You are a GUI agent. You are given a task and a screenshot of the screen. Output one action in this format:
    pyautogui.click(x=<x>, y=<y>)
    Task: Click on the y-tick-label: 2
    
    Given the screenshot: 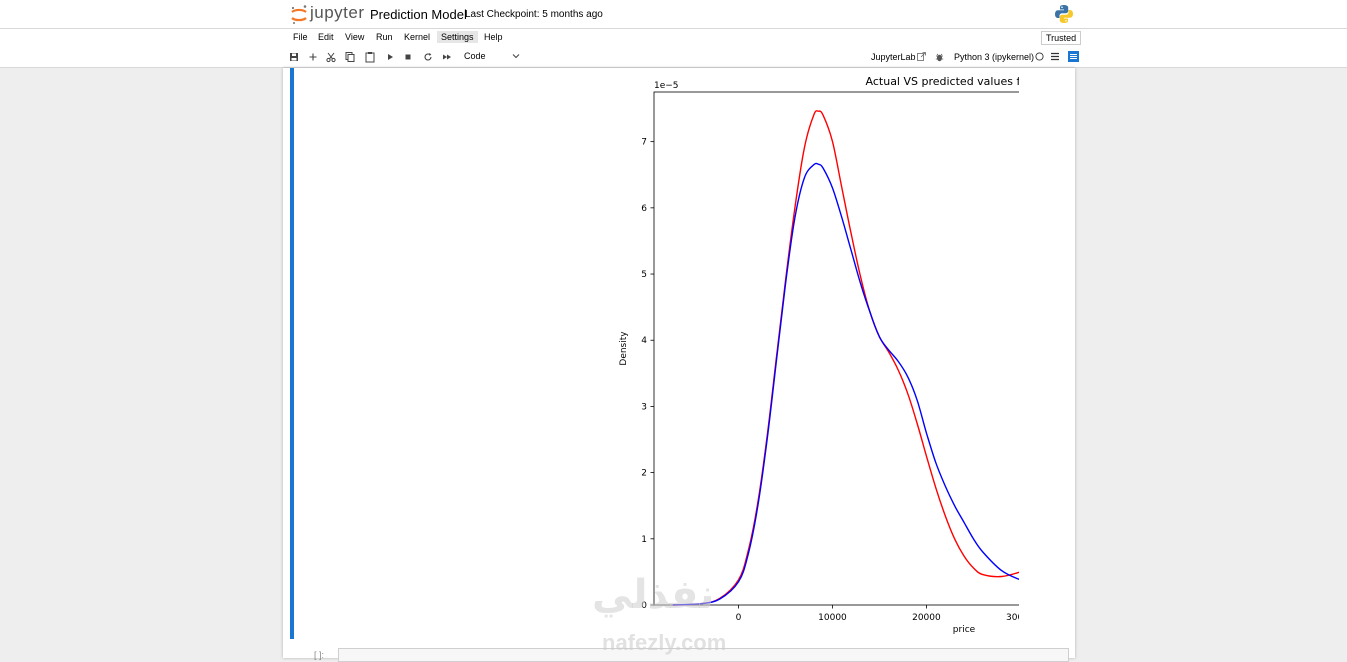 What is the action you would take?
    pyautogui.click(x=644, y=474)
    